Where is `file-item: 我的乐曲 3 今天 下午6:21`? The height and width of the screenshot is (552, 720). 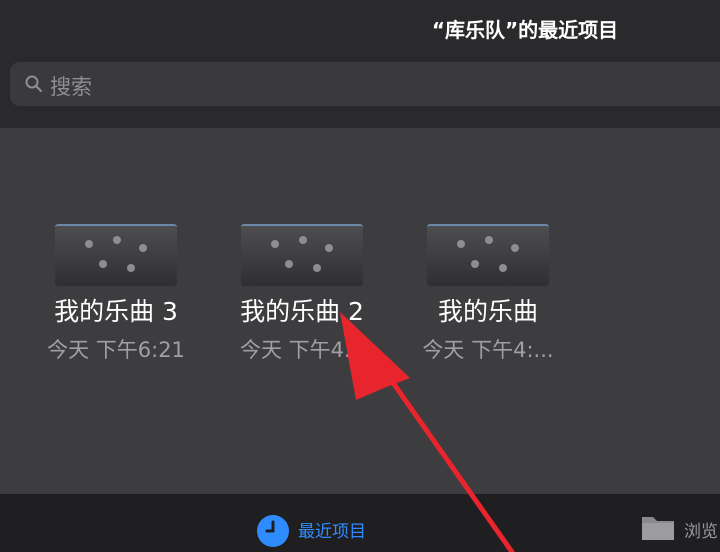 file-item: 我的乐曲 3 今天 下午6:21 is located at coordinates (116, 294).